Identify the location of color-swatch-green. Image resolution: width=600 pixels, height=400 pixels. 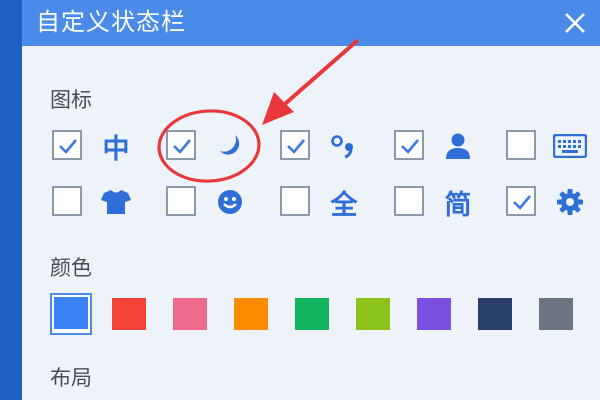
(312, 314).